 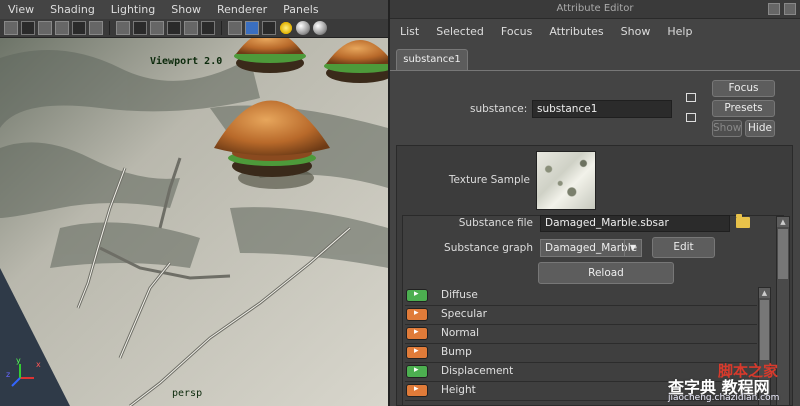 What do you see at coordinates (157, 28) in the screenshot?
I see `wireframe-on-shaded-icon` at bounding box center [157, 28].